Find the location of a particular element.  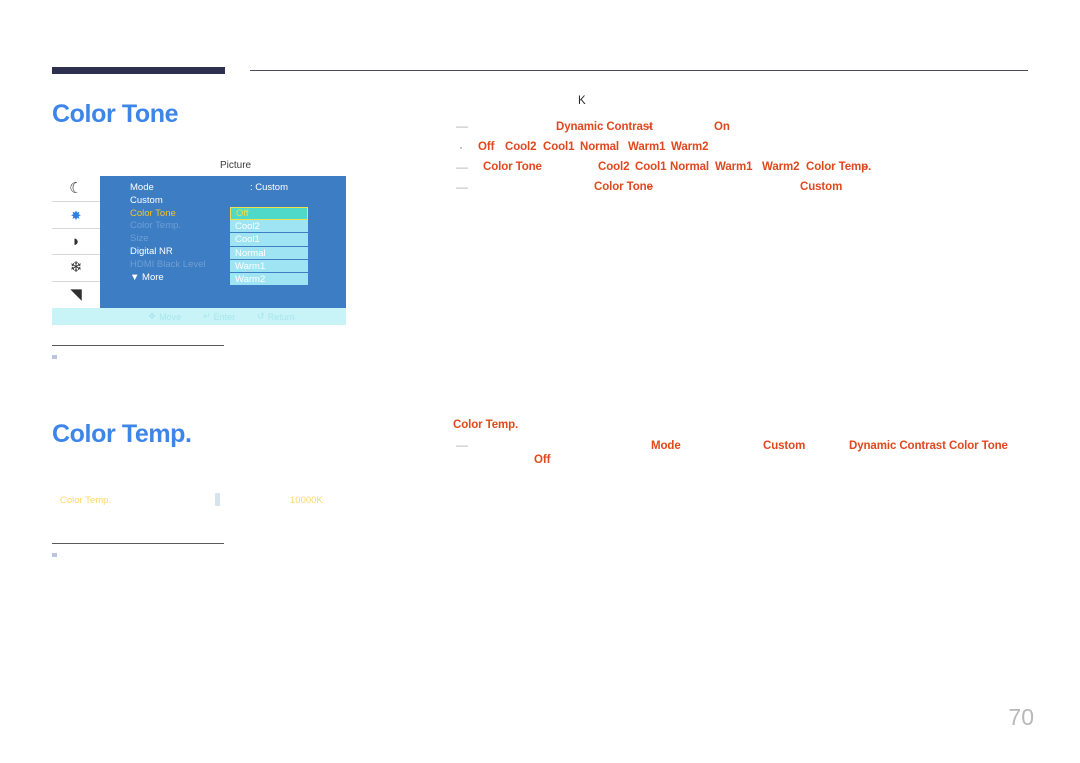

return-icon: ↺ is located at coordinates (261, 316).